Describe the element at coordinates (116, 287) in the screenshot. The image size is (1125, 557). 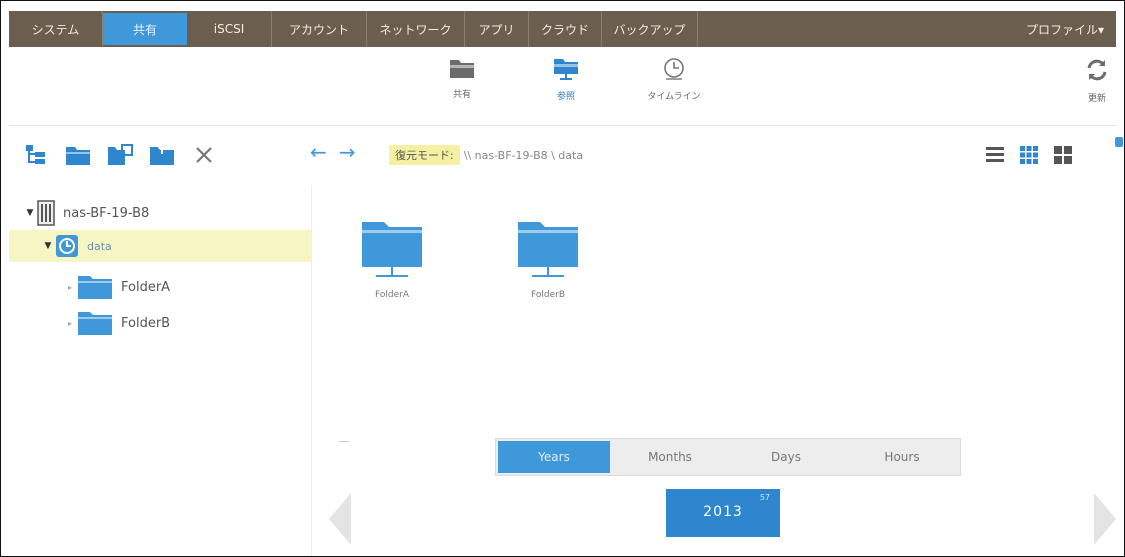
I see `tree-folder-node: ▸ FolderA` at that location.